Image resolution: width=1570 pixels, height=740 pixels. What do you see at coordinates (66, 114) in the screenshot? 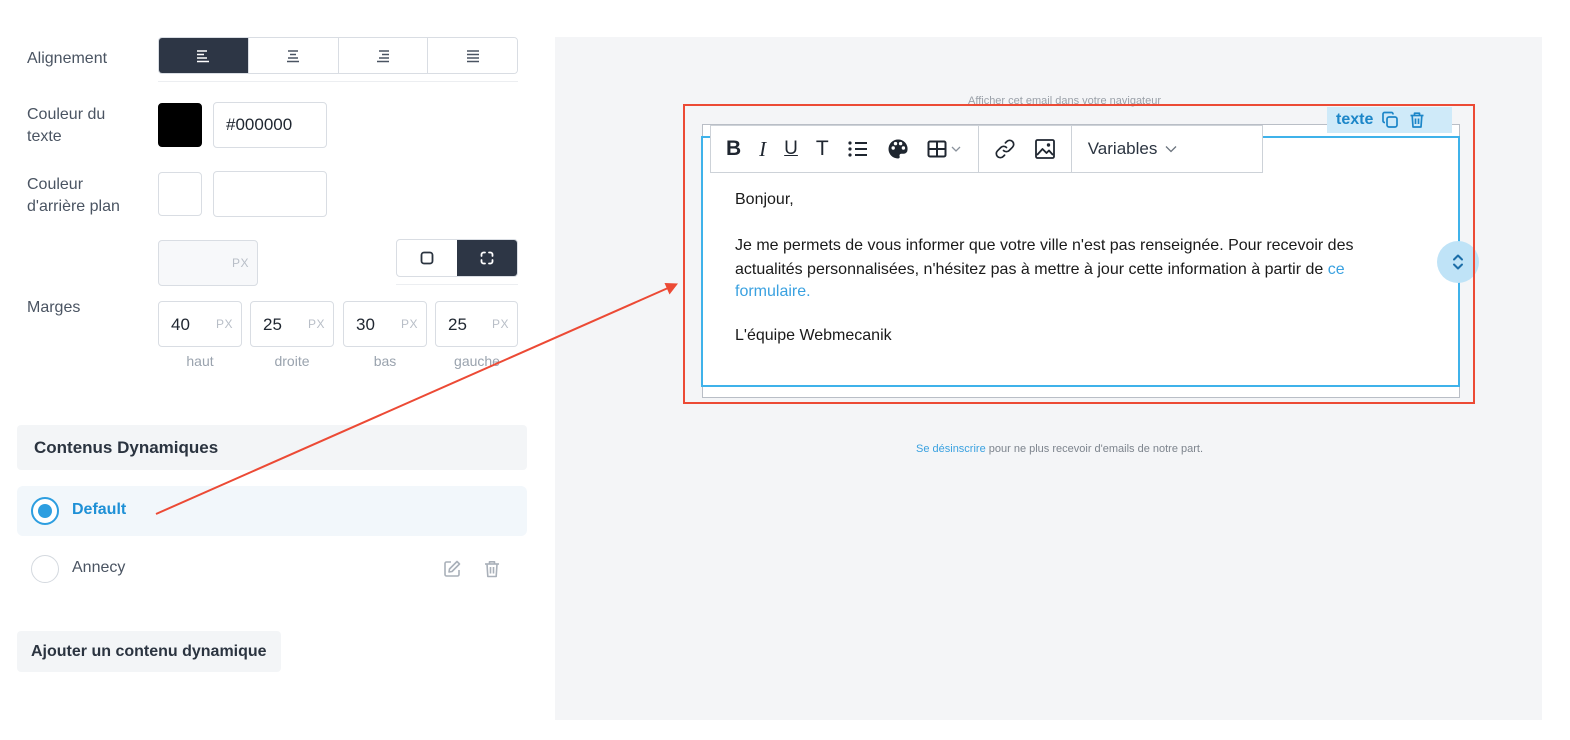
I see `text-color-label-line1: Couleur du` at bounding box center [66, 114].